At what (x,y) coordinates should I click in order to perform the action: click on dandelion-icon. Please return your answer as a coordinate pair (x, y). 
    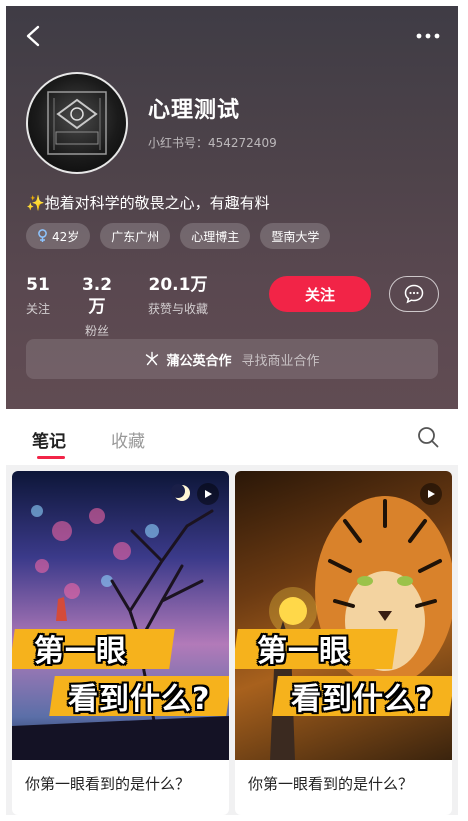
    Looking at the image, I should click on (152, 358).